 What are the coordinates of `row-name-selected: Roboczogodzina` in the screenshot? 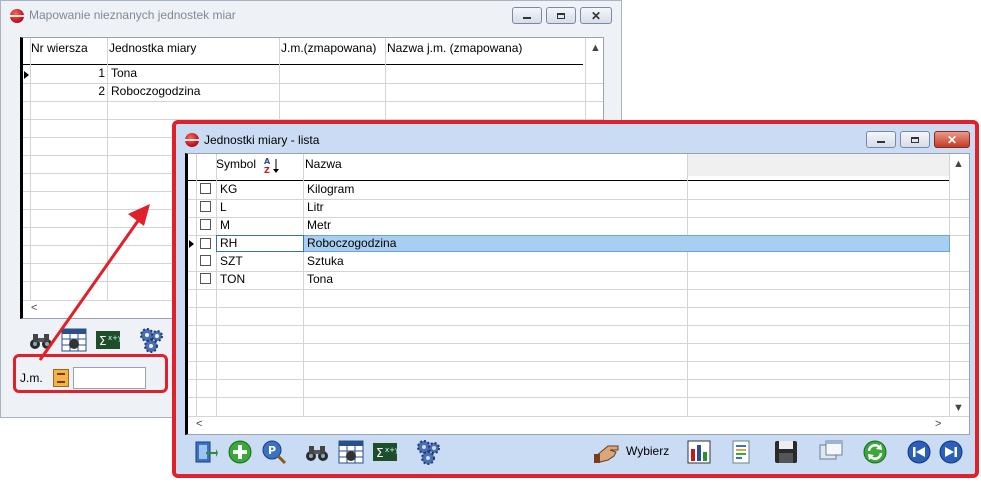 It's located at (351, 243).